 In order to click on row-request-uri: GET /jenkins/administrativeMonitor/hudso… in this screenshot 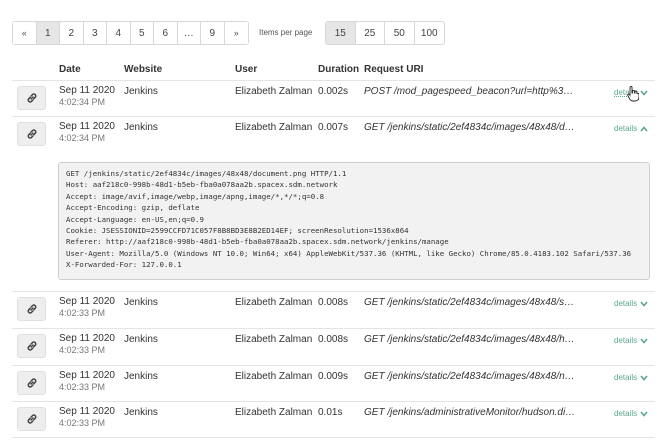, I will do `click(470, 412)`.